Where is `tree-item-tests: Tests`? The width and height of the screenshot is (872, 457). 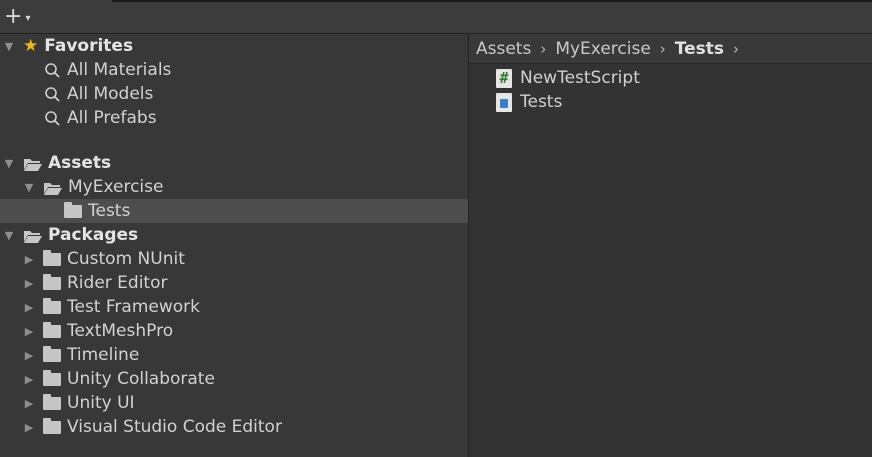 tree-item-tests: Tests is located at coordinates (266, 211).